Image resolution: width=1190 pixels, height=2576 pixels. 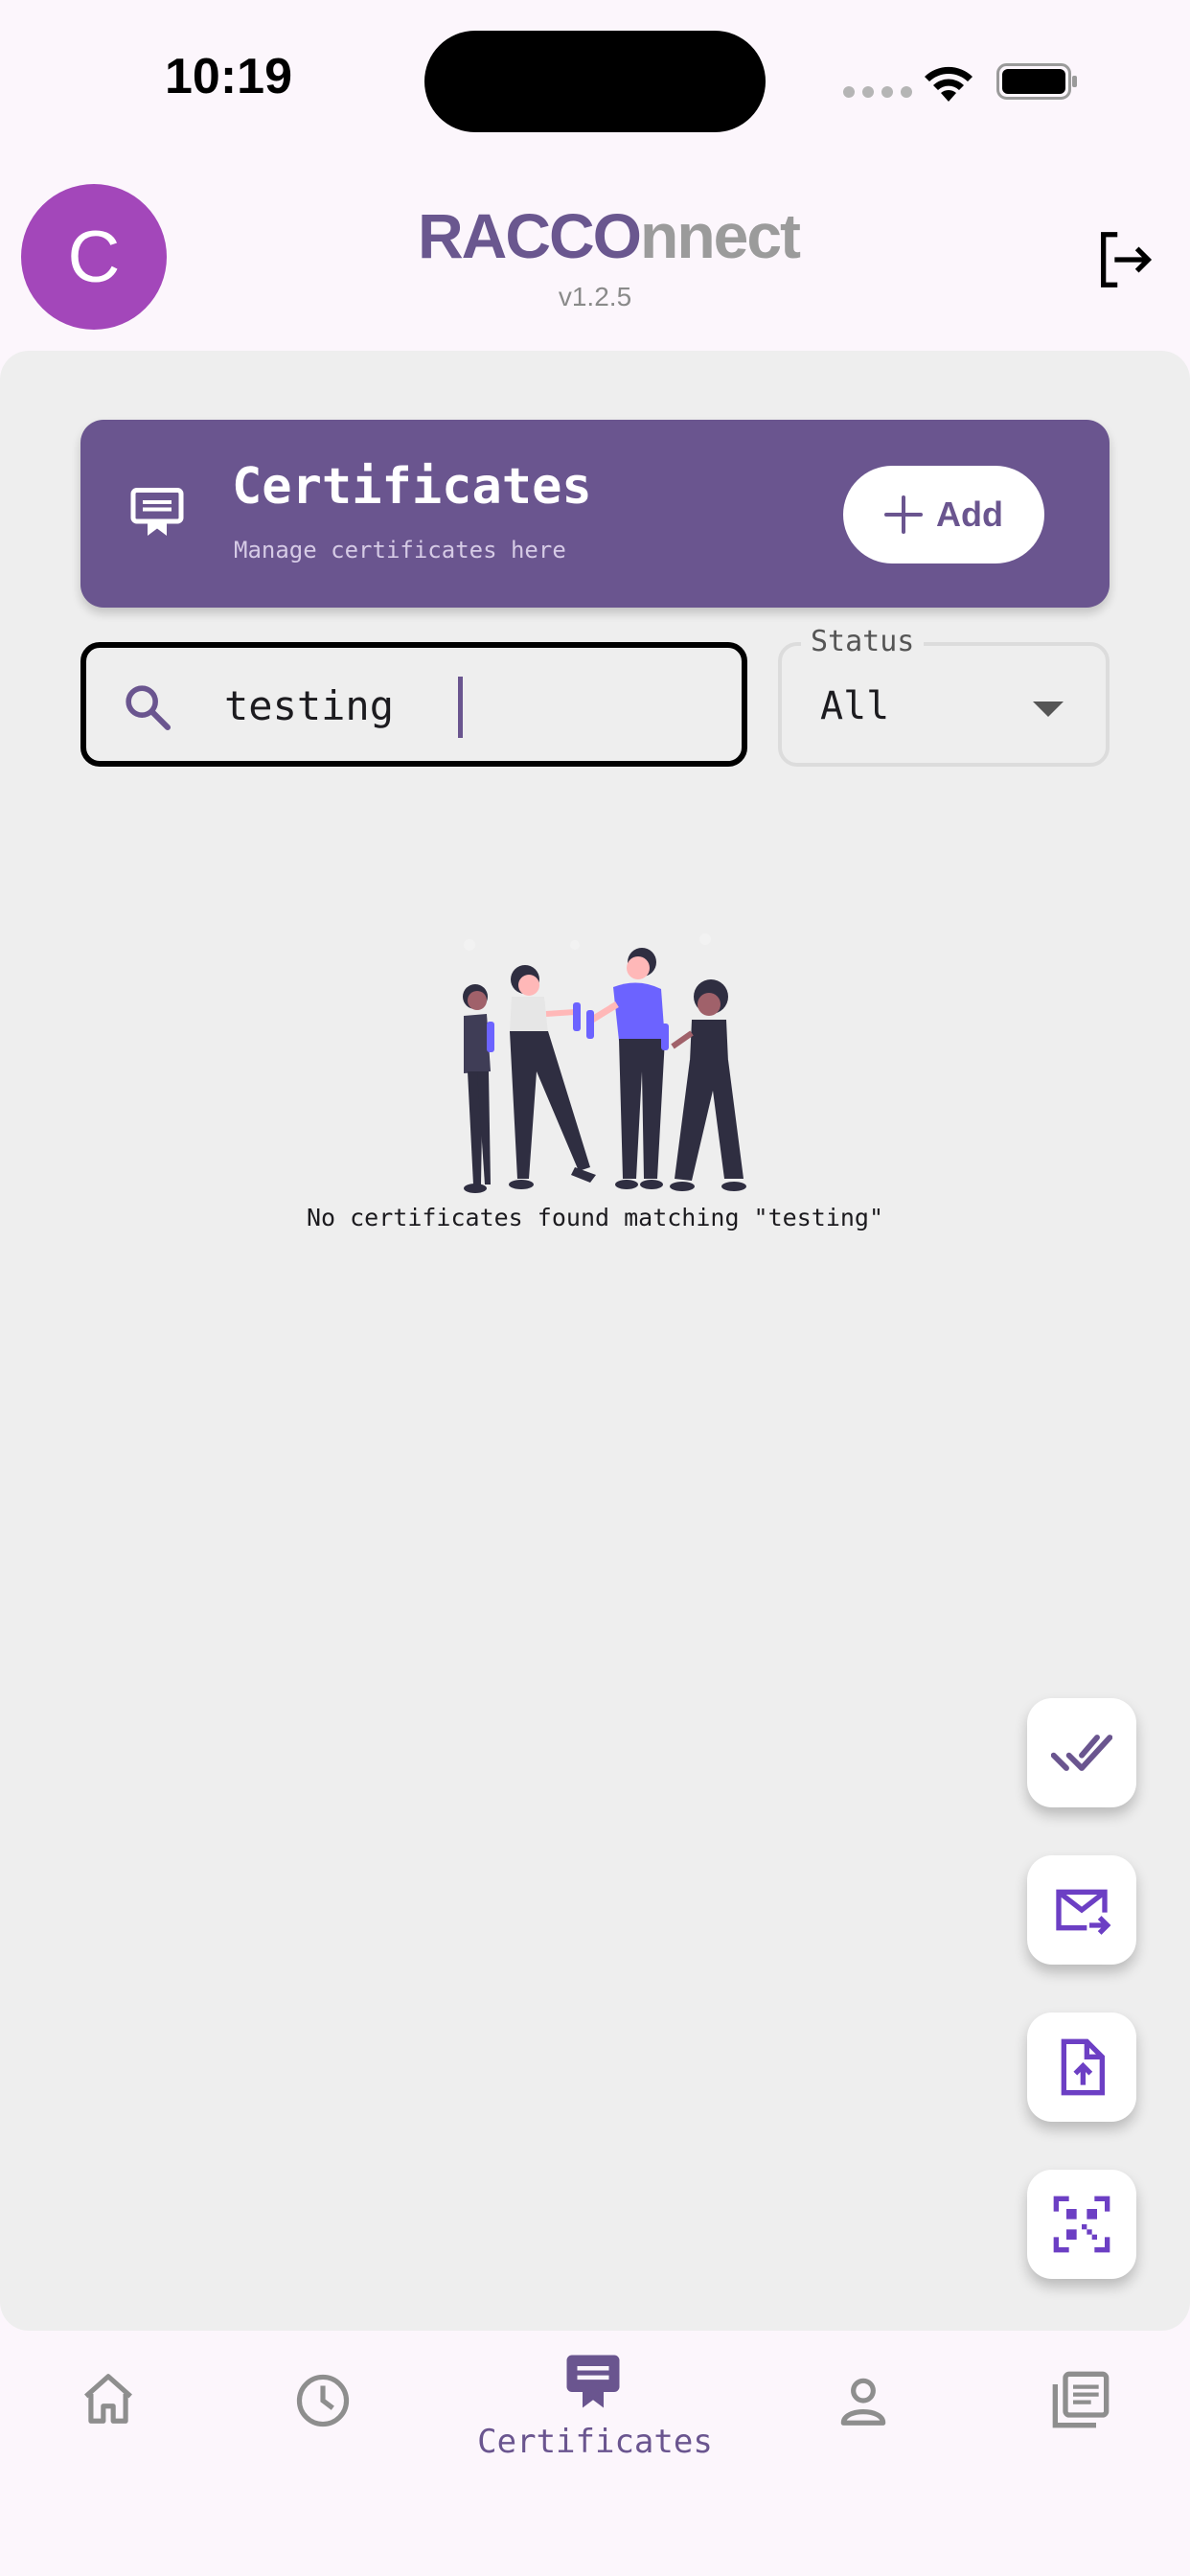 I want to click on certificate-nav-icon, so click(x=593, y=2381).